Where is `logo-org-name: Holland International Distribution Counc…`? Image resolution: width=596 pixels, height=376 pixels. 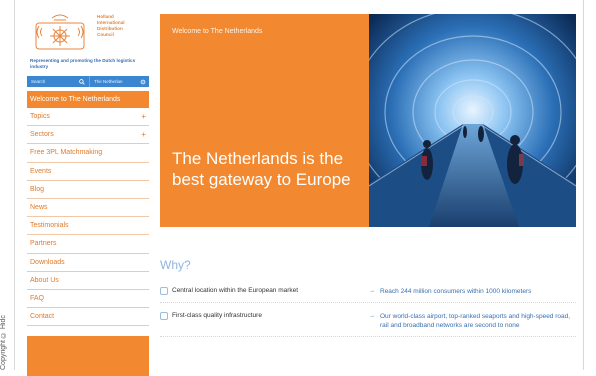
logo-org-name: Holland International Distribution Counc… is located at coordinates (111, 25).